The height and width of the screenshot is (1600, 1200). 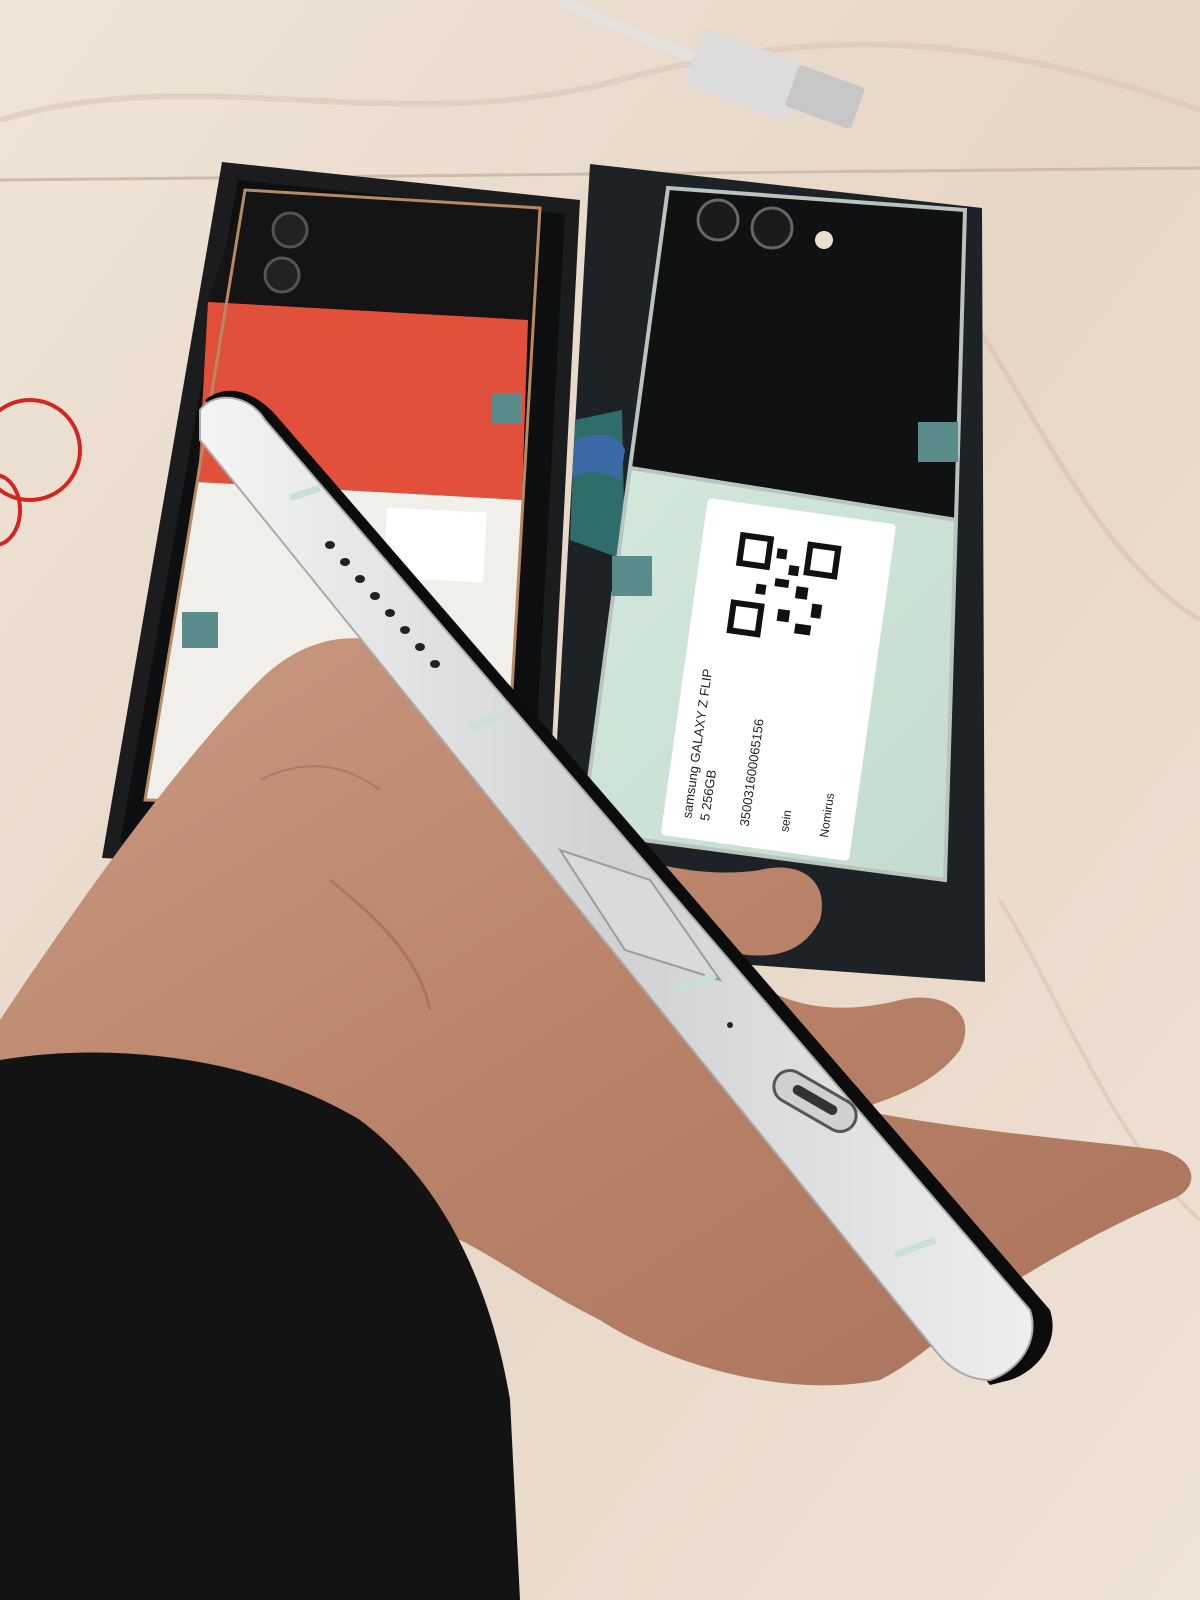 I want to click on camera-flash, so click(x=824, y=240).